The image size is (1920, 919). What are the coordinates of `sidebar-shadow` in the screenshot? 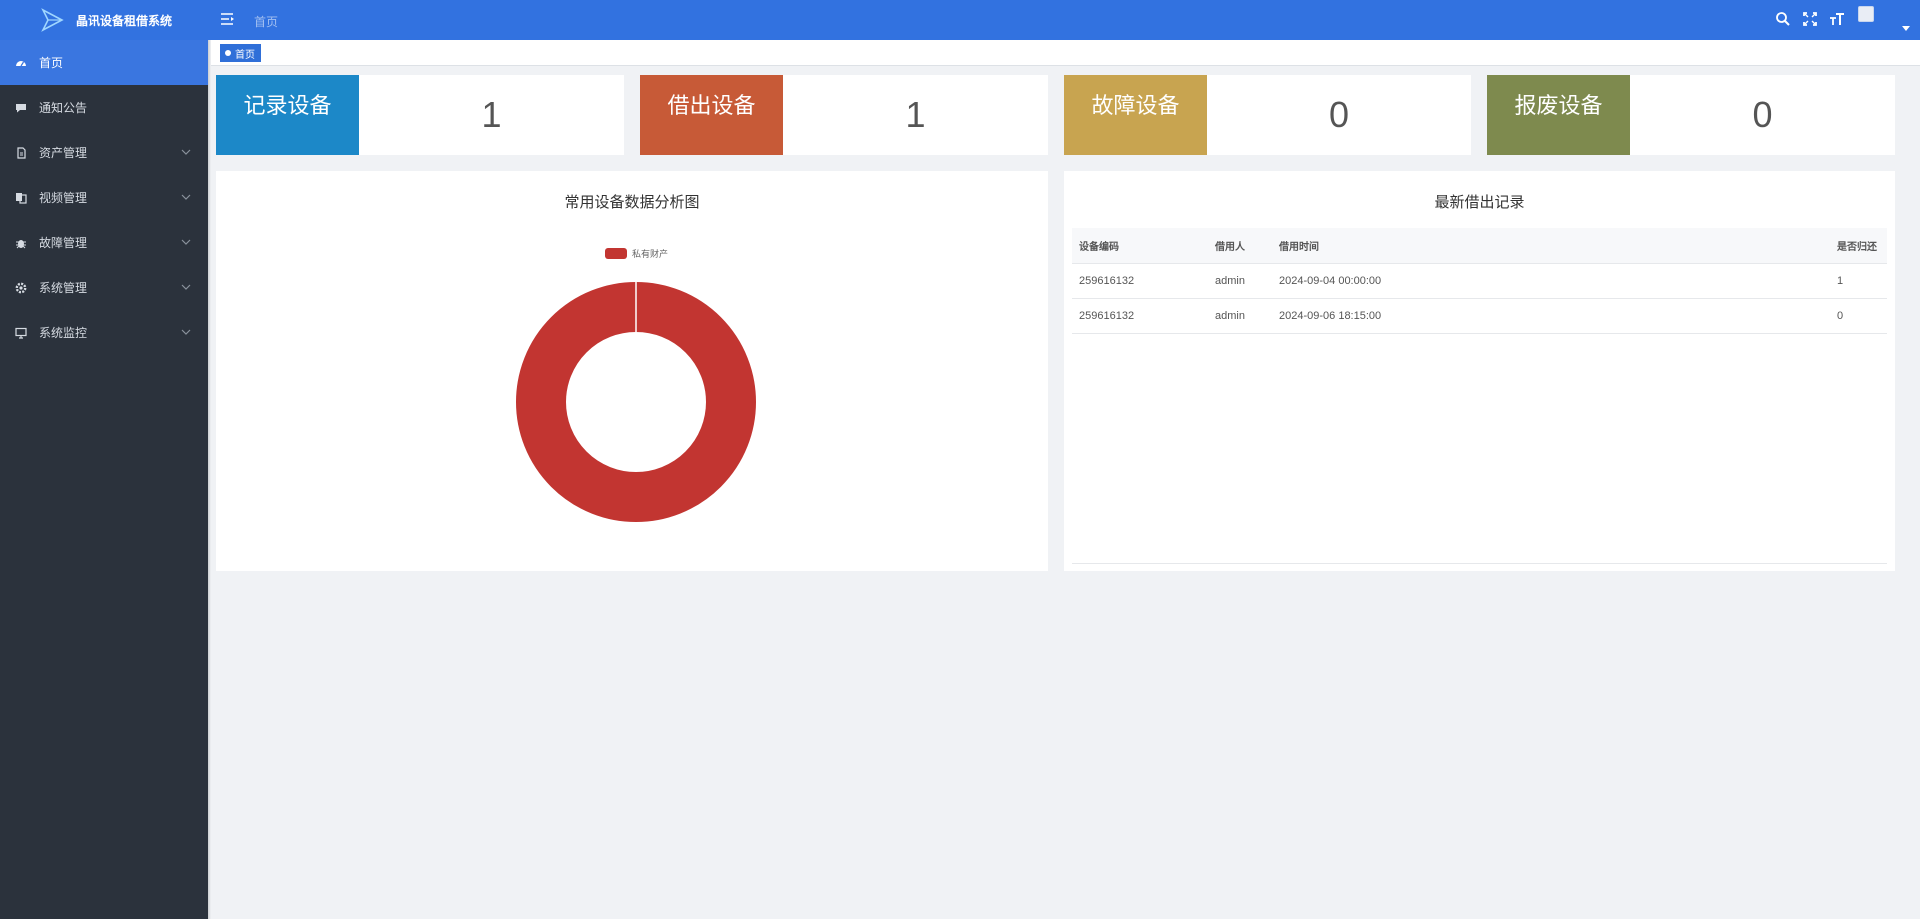 It's located at (209, 459).